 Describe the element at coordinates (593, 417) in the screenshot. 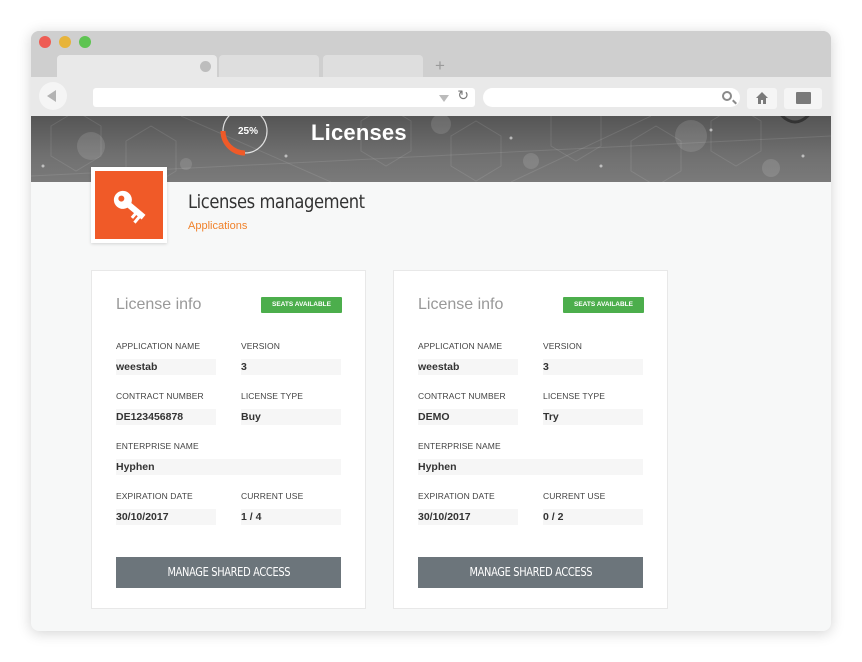

I see `license-type-value: Try` at that location.